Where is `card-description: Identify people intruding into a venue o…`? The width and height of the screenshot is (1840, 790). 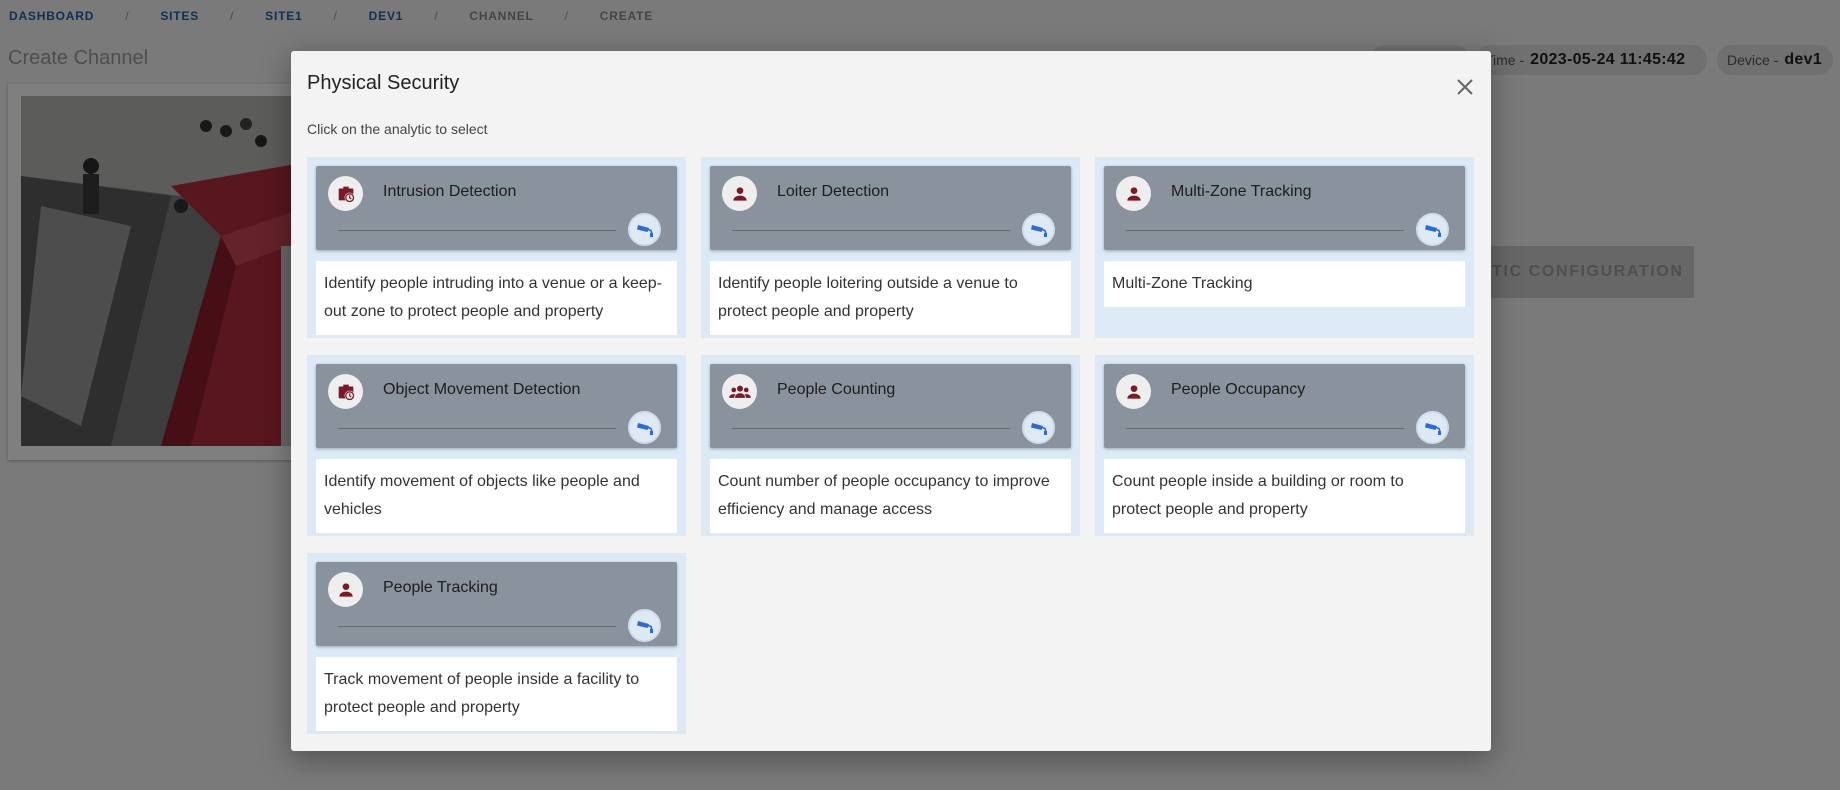 card-description: Identify people intruding into a venue o… is located at coordinates (496, 298).